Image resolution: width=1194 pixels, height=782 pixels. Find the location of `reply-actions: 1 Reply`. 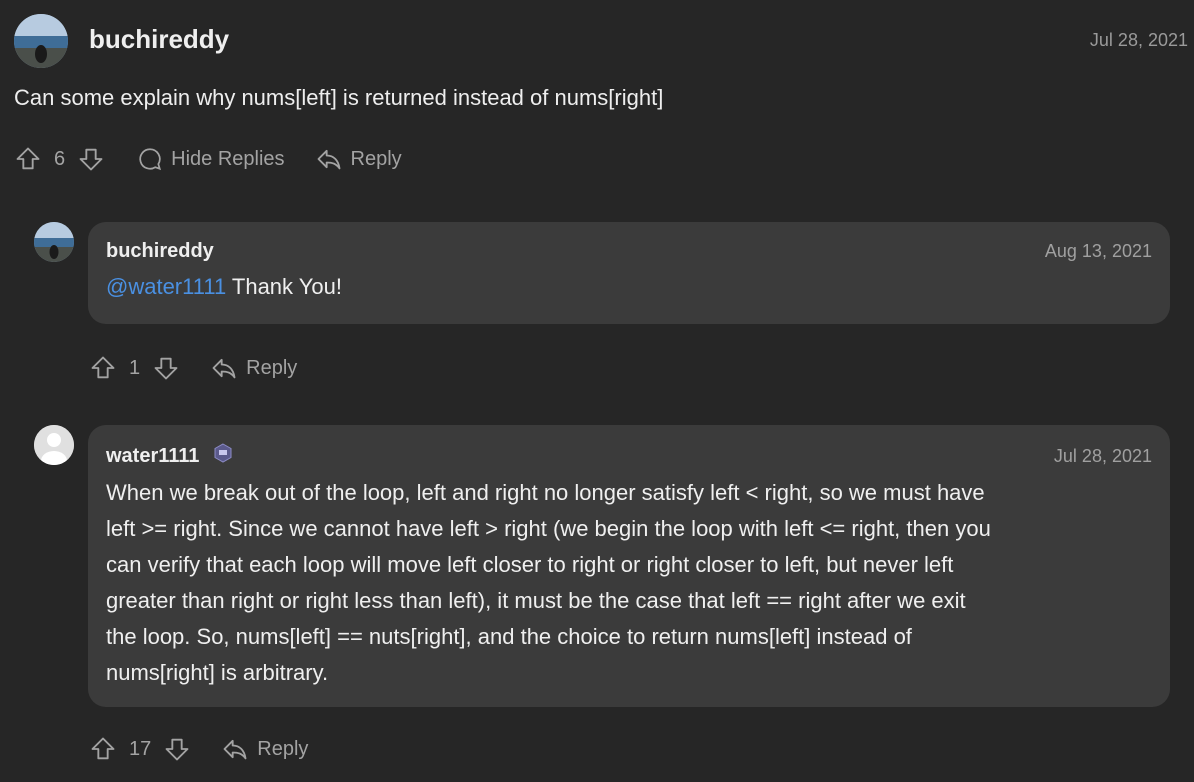

reply-actions: 1 Reply is located at coordinates (193, 368).